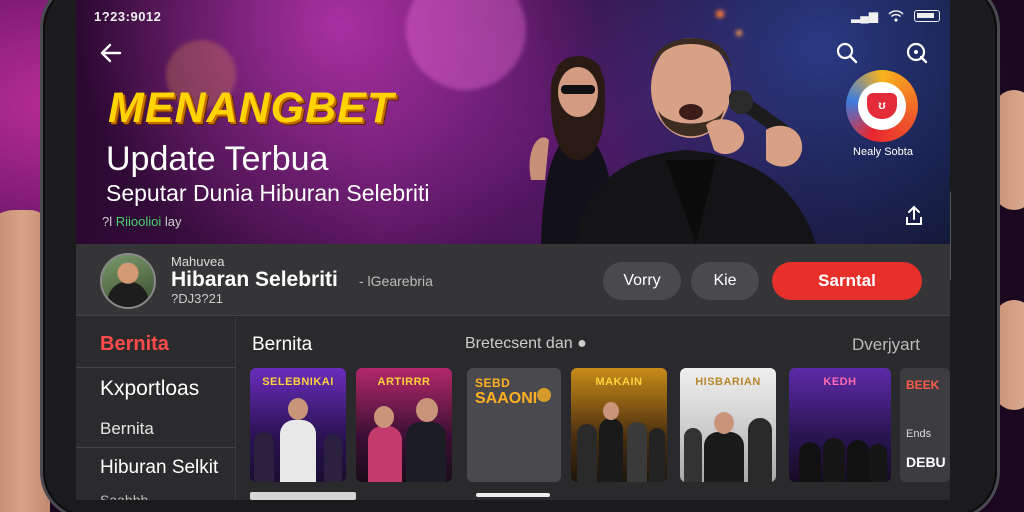  What do you see at coordinates (282, 344) in the screenshot?
I see `section-title: Bernita` at bounding box center [282, 344].